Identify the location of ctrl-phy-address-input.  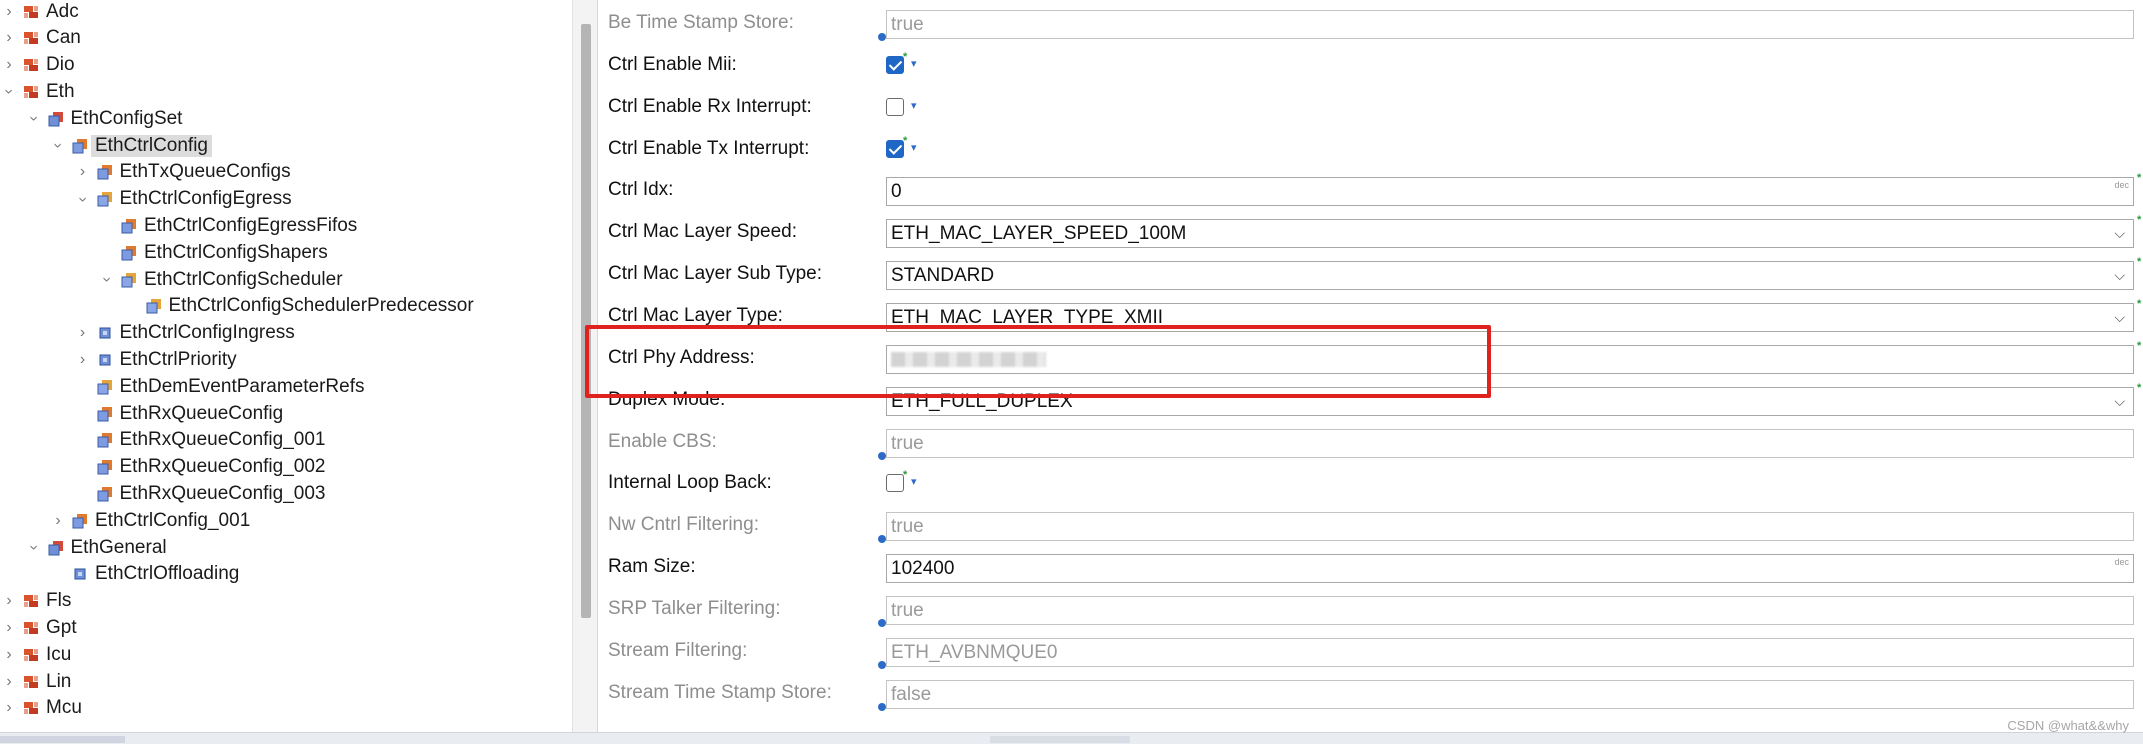
(1510, 359).